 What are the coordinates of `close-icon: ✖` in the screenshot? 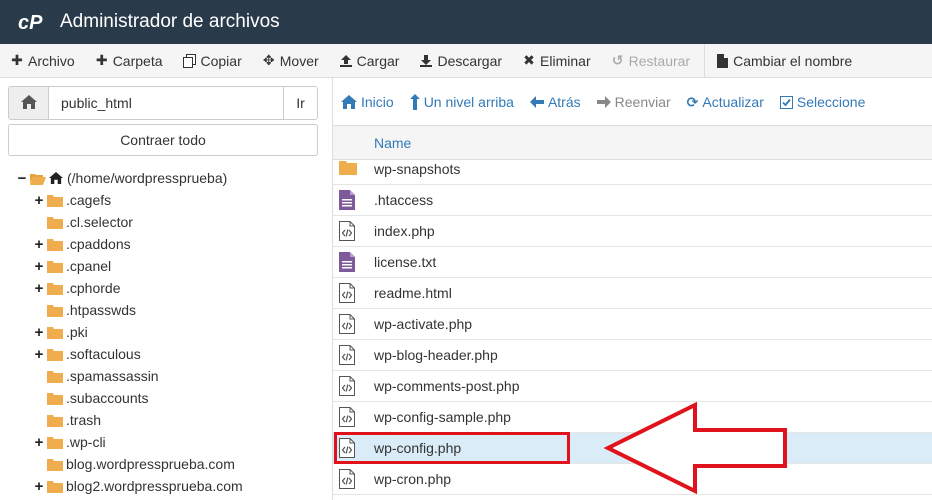 It's located at (529, 60).